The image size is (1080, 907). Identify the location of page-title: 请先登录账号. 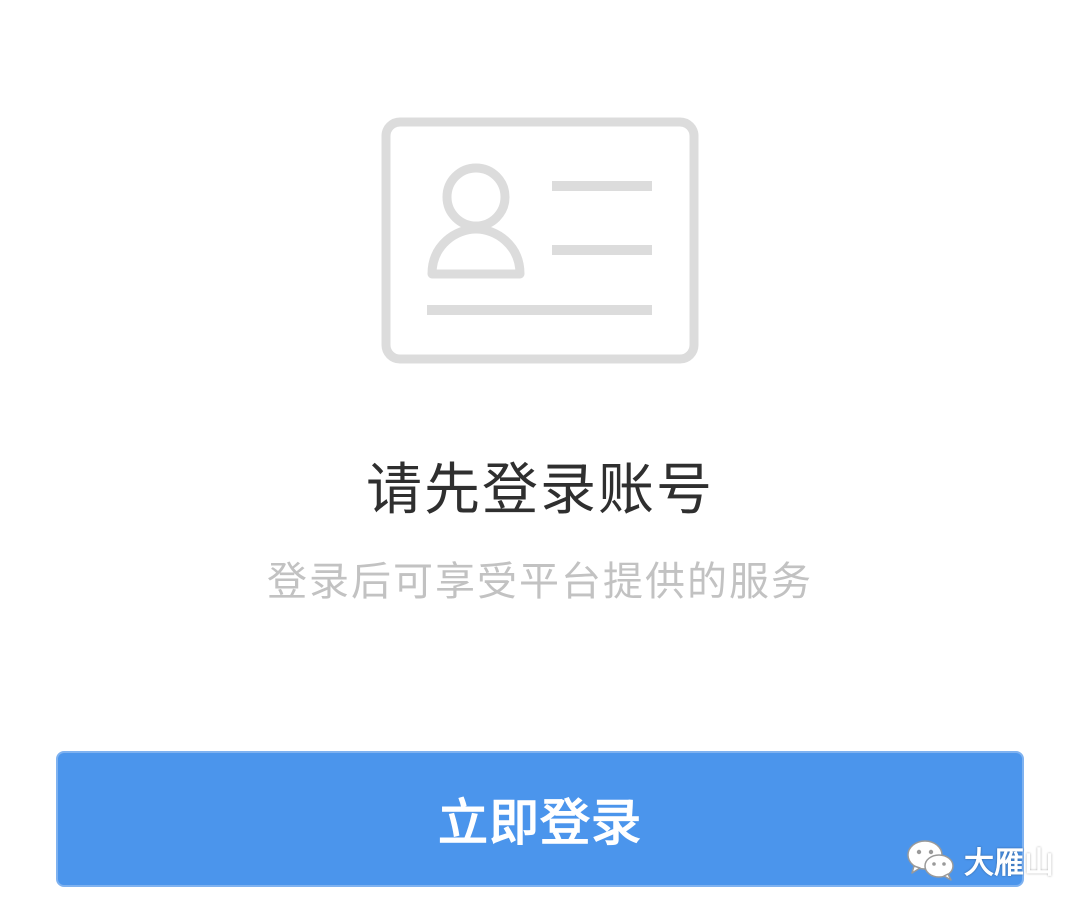
(540, 490).